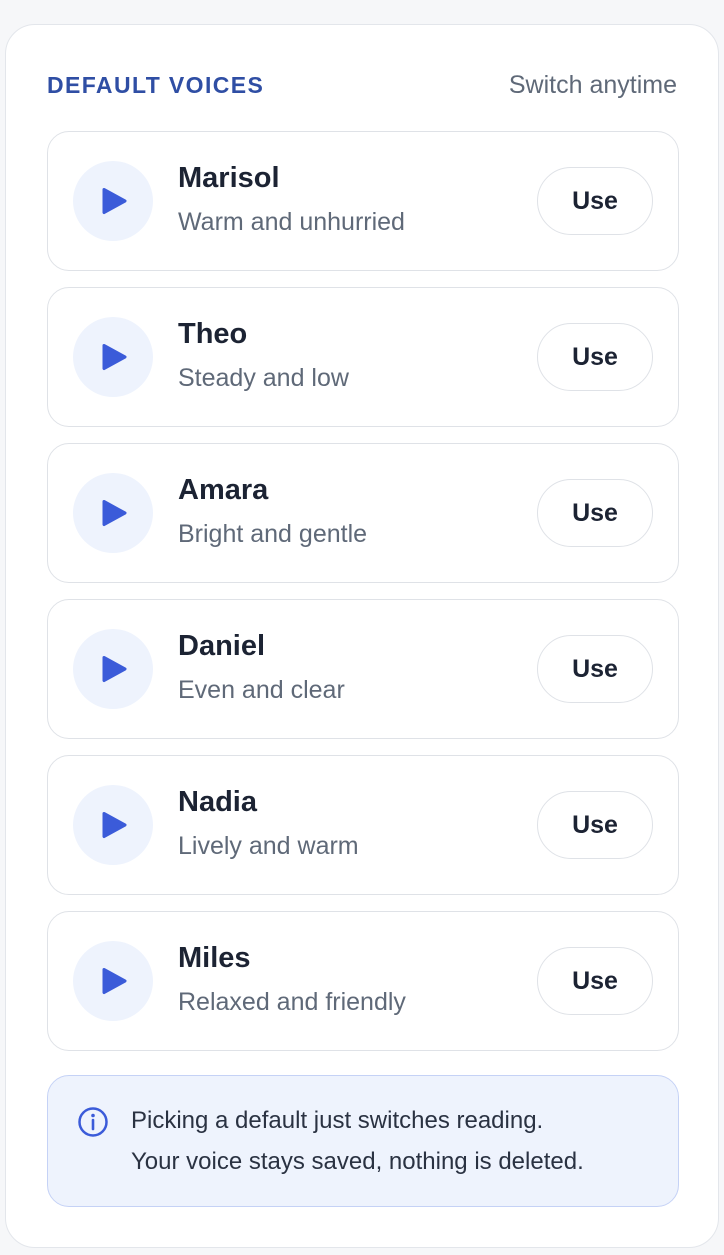 Image resolution: width=724 pixels, height=1255 pixels. Describe the element at coordinates (337, 1120) in the screenshot. I see `info-line-1: Picking a default just switches reading.` at that location.